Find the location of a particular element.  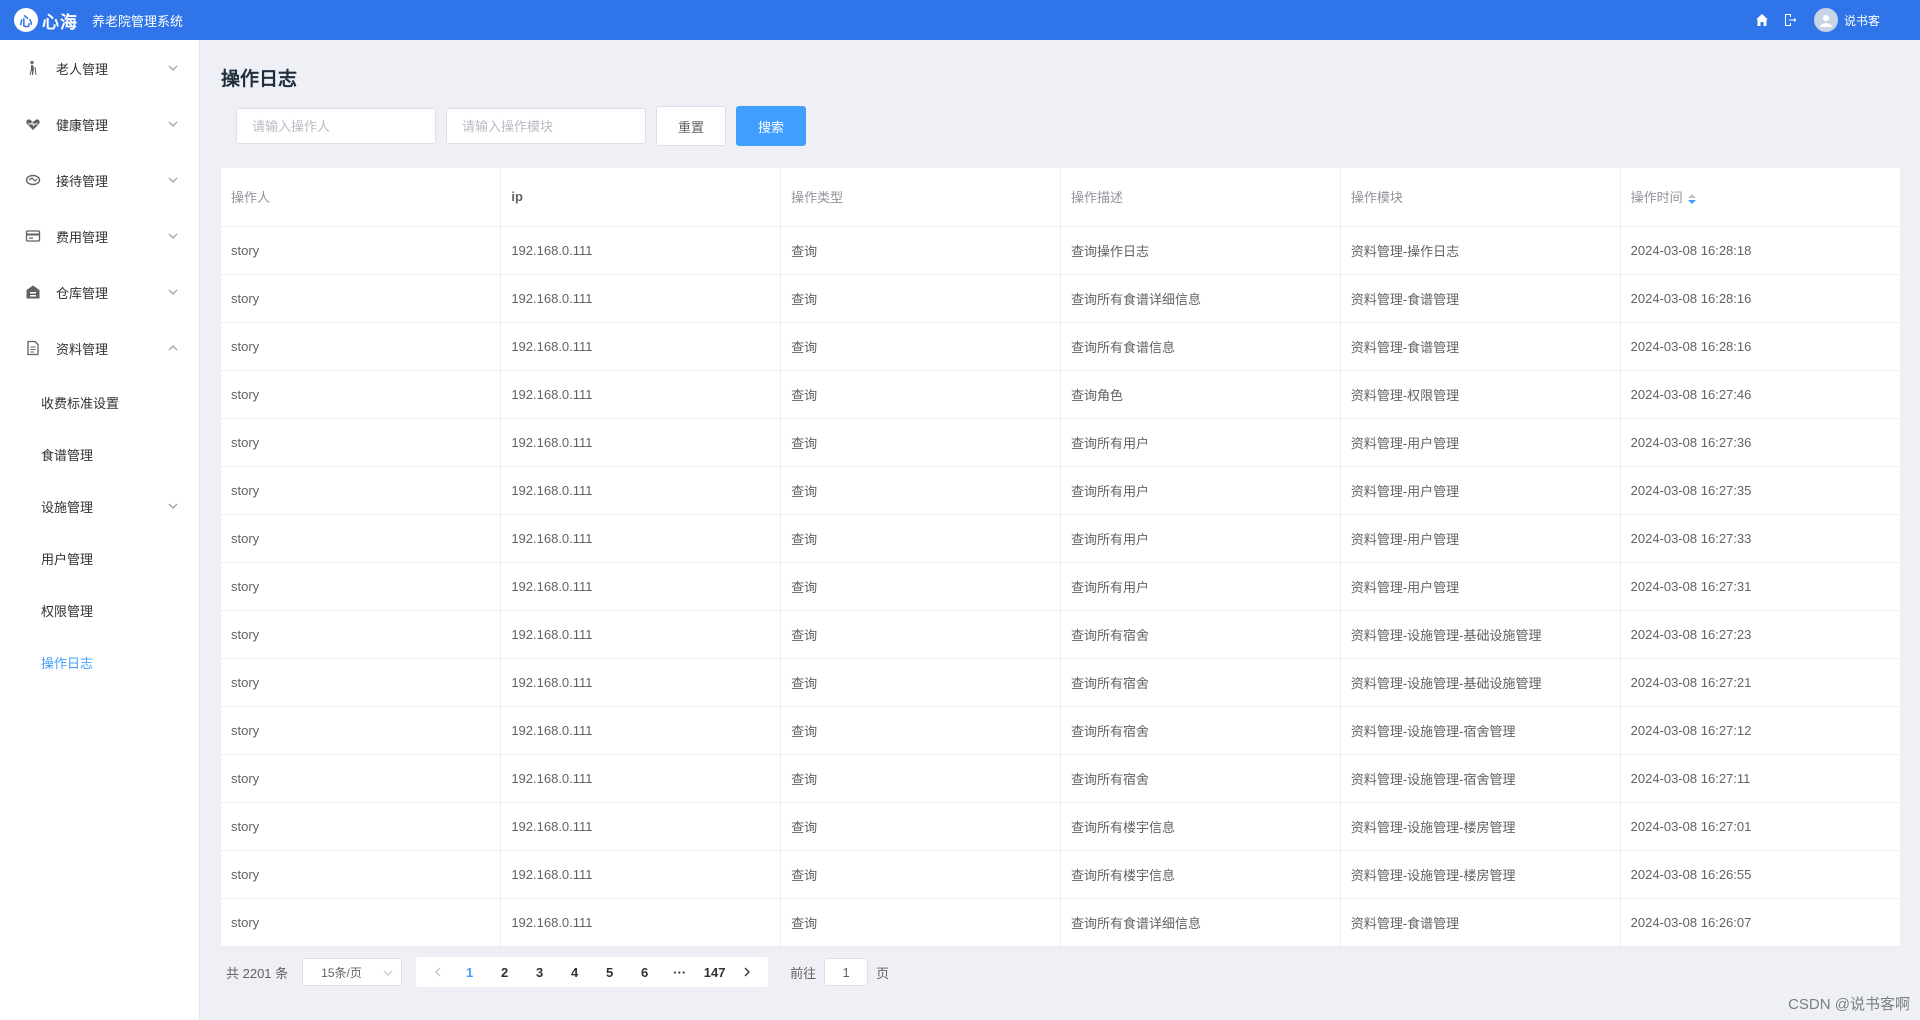

goto-page: 前往 页 is located at coordinates (839, 972).